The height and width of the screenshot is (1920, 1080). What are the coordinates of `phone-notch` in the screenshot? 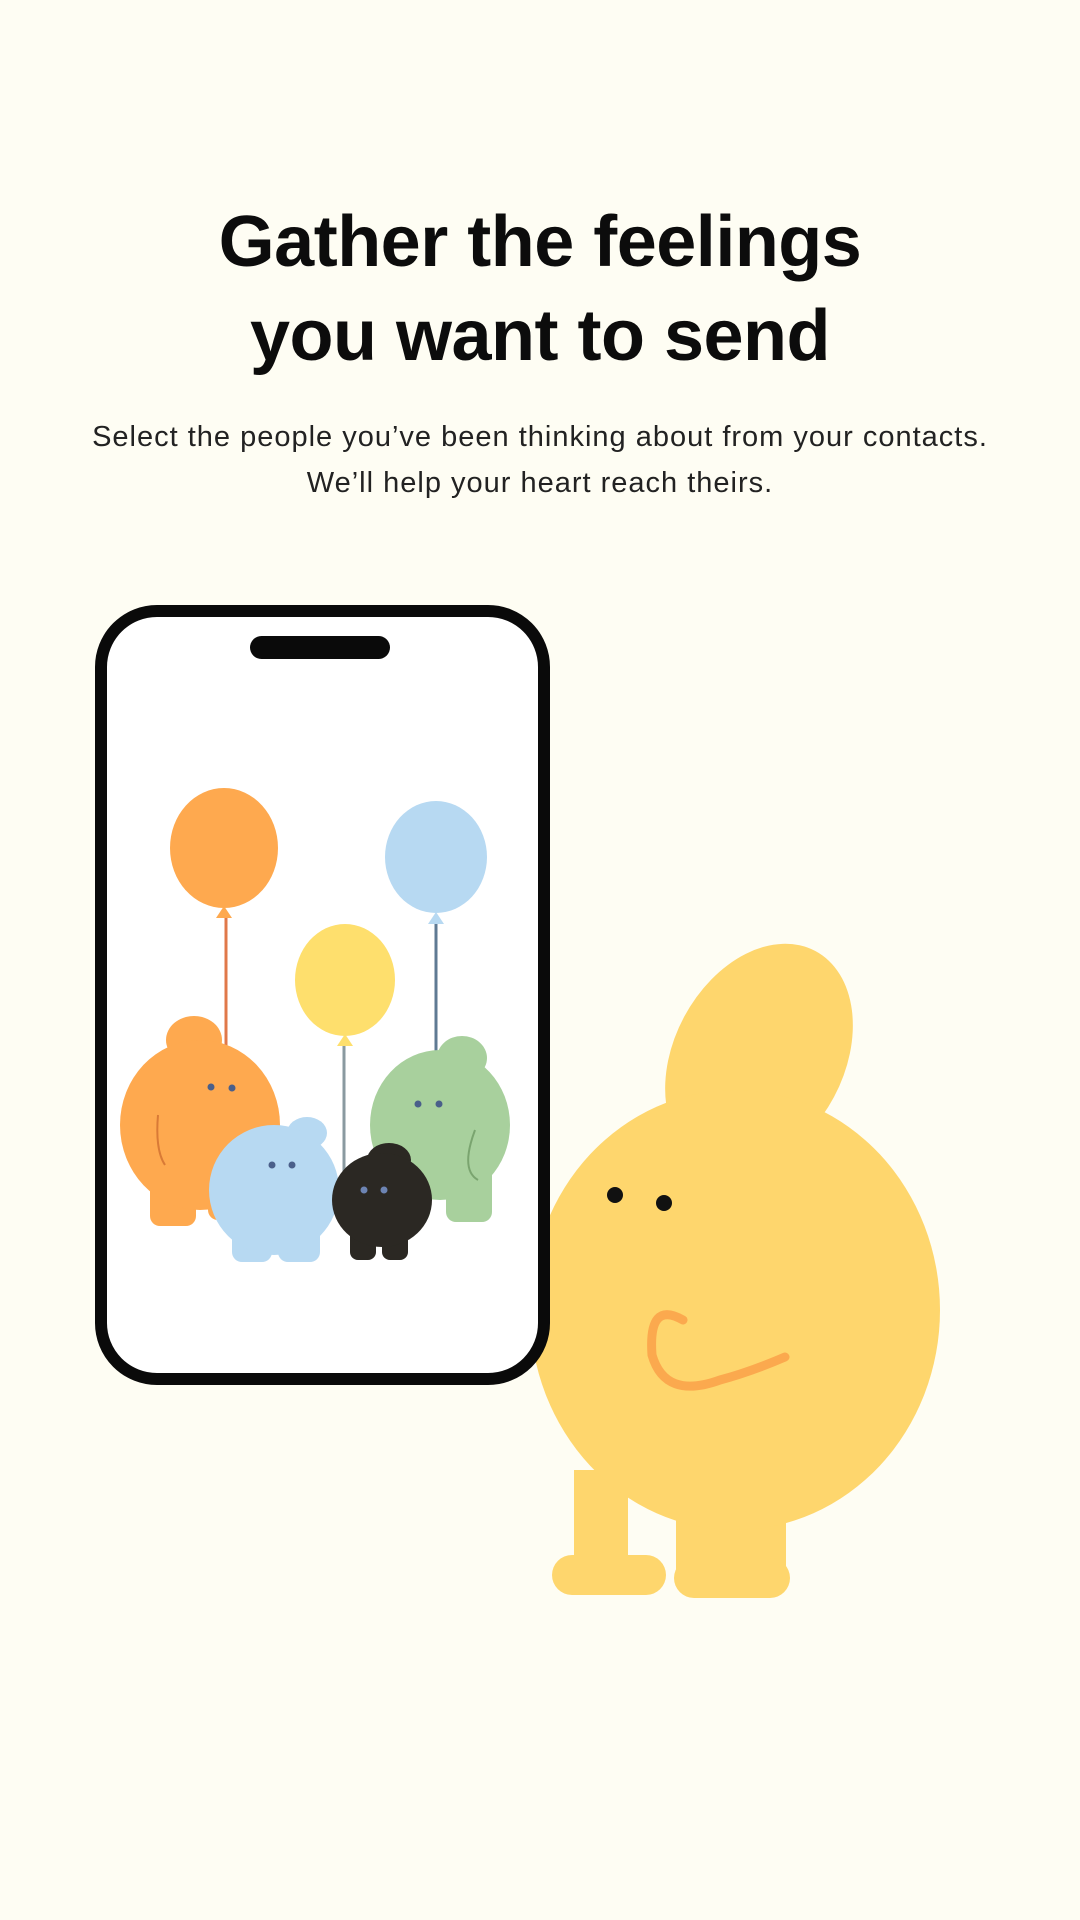 It's located at (320, 647).